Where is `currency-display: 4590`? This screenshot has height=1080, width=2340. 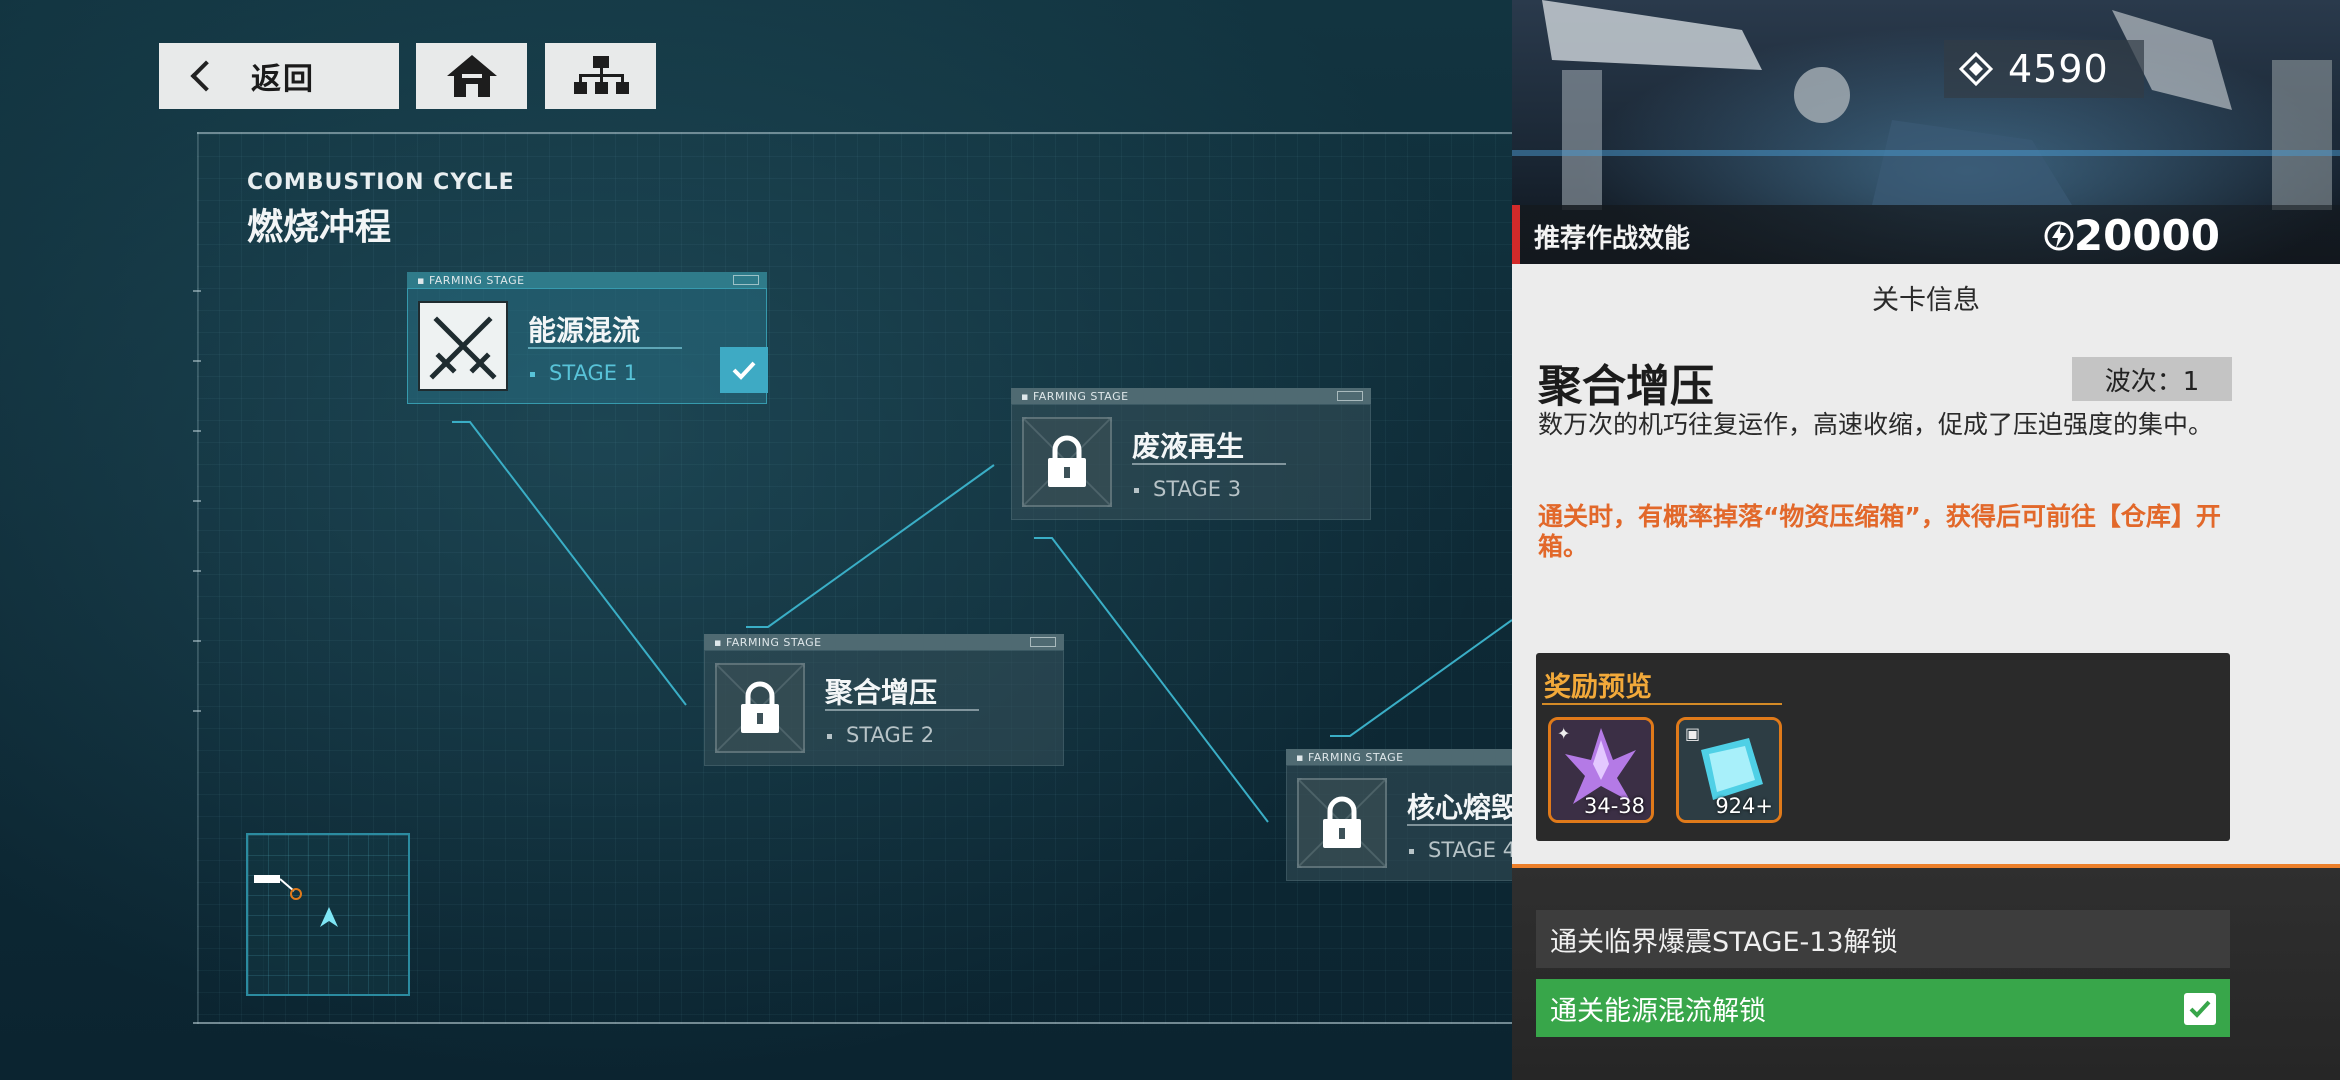
currency-display: 4590 is located at coordinates (2044, 69).